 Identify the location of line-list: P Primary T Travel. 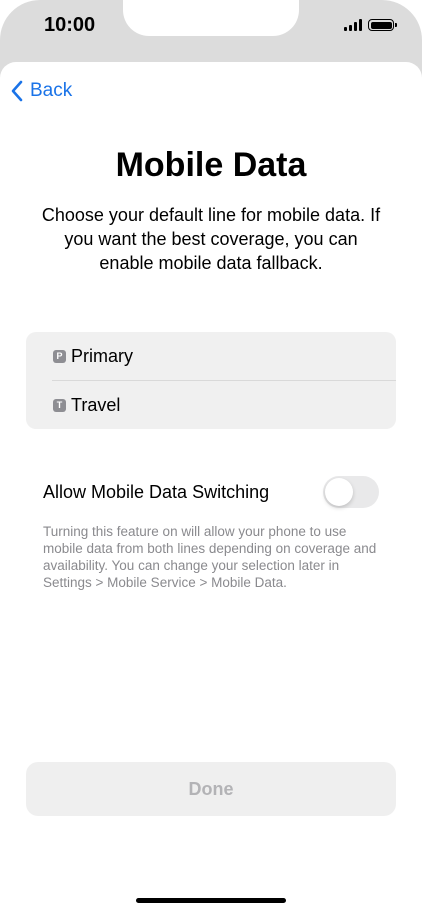
(211, 380).